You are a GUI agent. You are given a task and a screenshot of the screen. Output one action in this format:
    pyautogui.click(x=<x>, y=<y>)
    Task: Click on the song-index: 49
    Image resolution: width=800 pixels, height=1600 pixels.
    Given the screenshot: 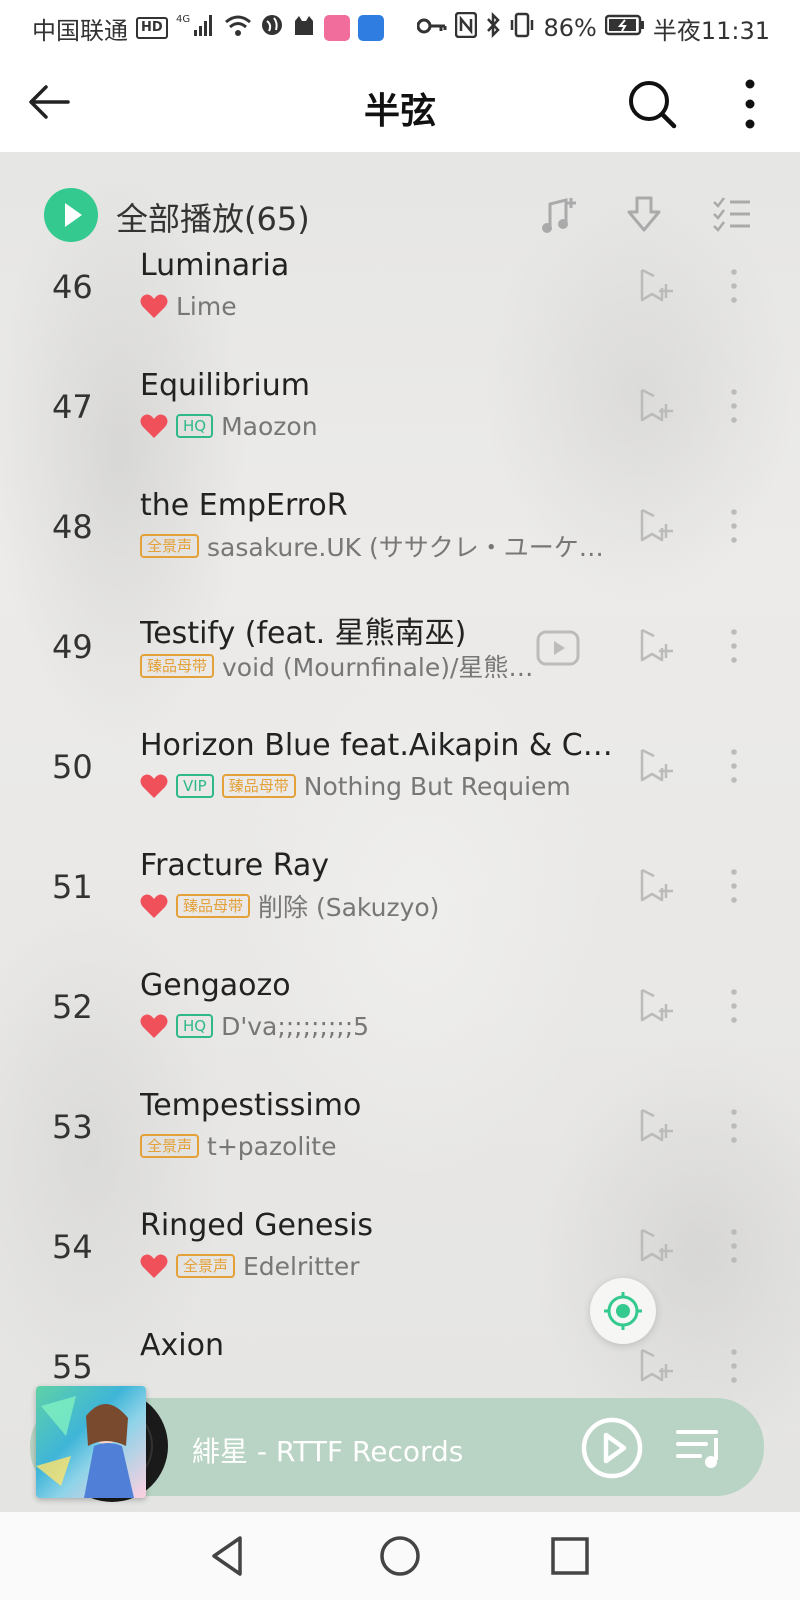 What is the action you would take?
    pyautogui.click(x=72, y=647)
    